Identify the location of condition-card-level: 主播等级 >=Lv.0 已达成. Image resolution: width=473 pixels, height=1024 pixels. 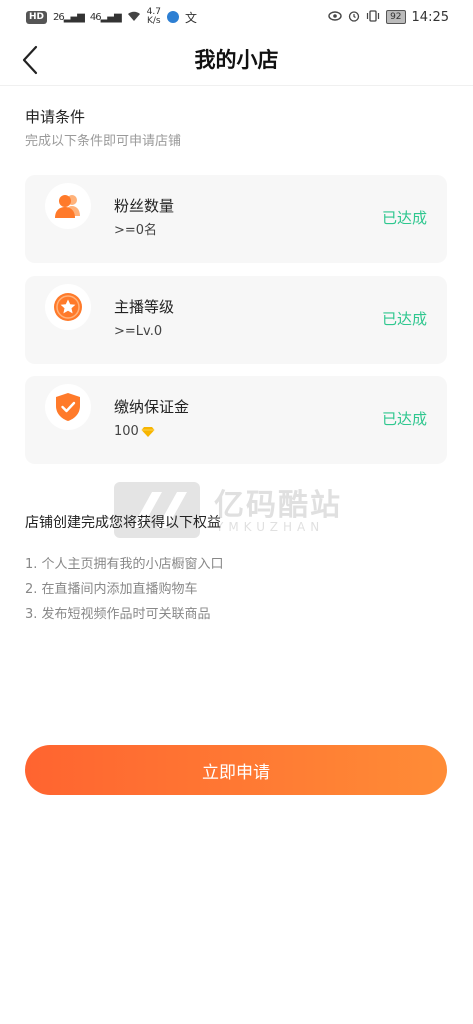
(236, 320).